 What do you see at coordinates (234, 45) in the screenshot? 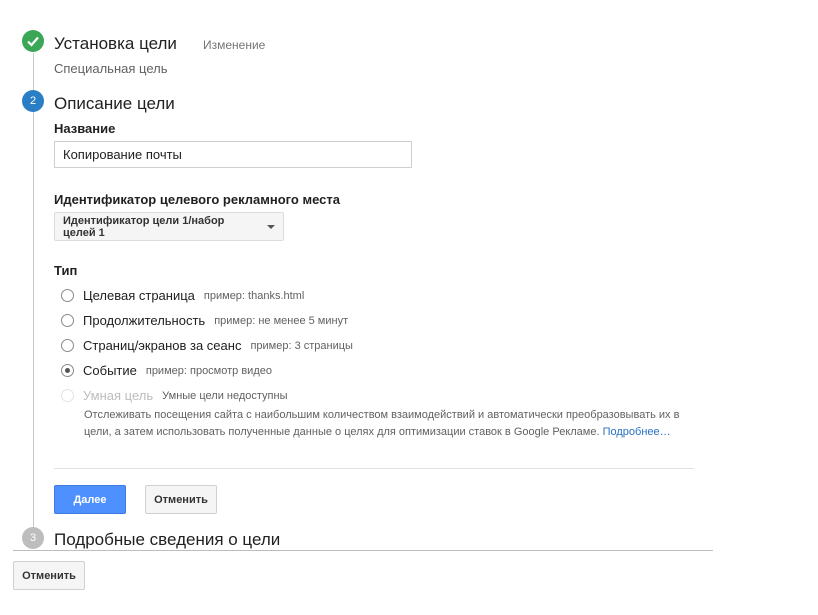
I see `step1-edit-link: Изменение` at bounding box center [234, 45].